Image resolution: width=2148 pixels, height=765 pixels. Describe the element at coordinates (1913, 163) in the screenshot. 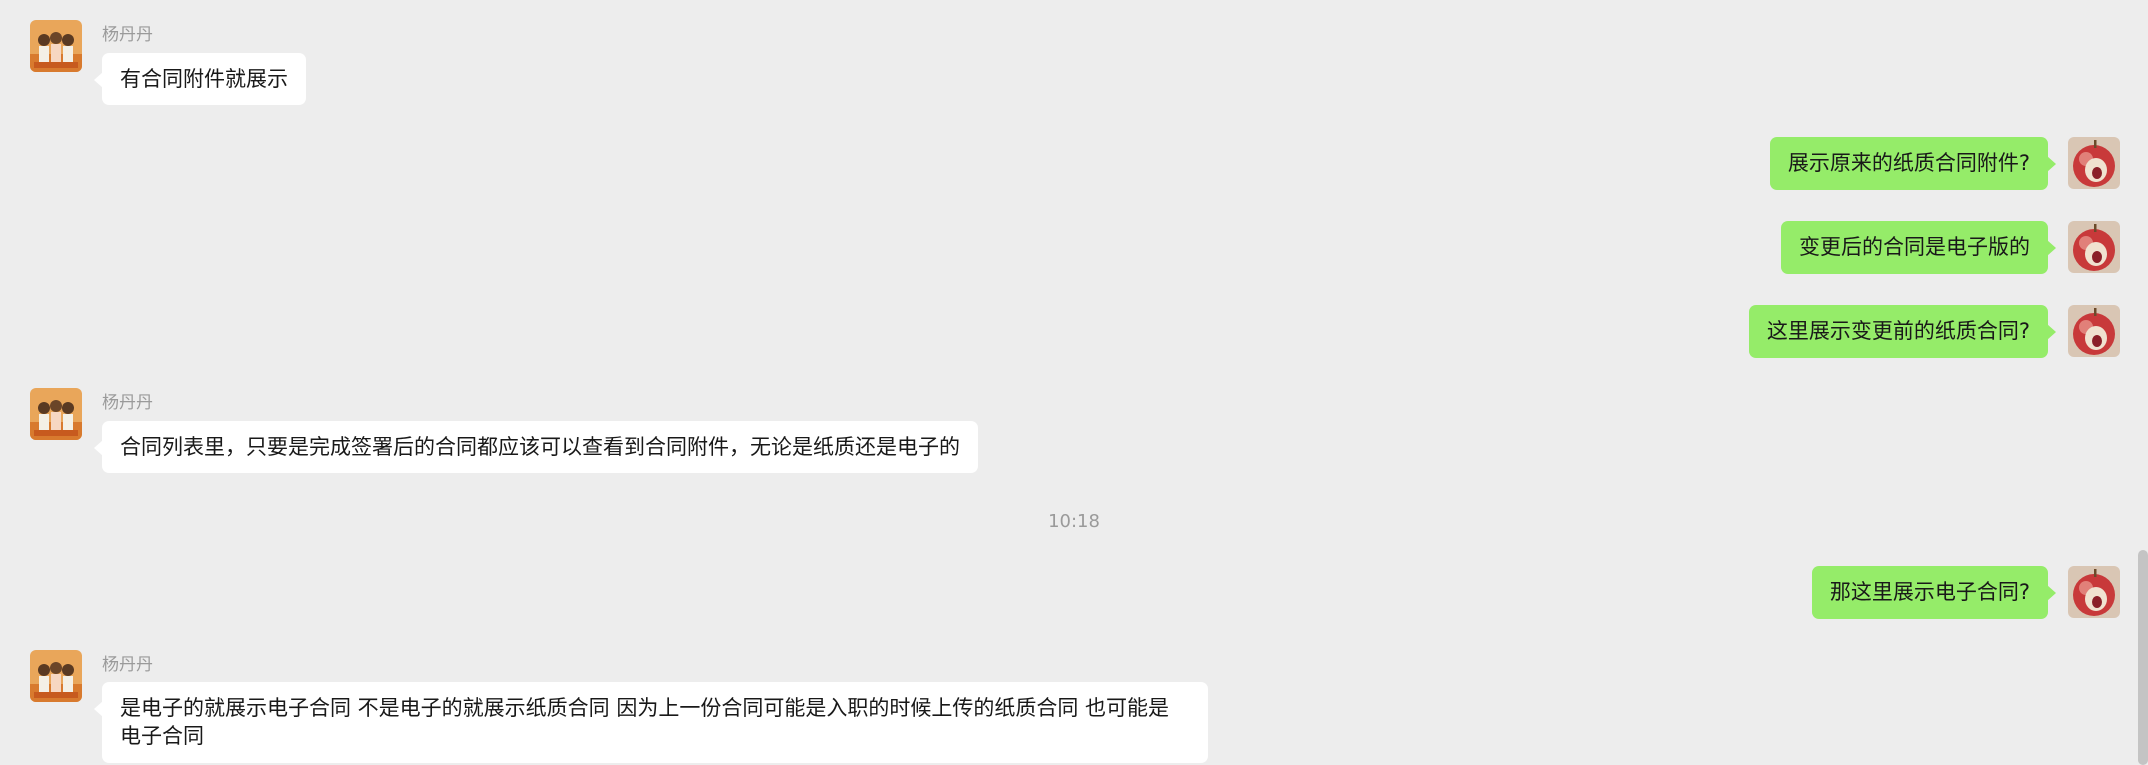

I see `outgoing-message-bubble: 展示原来的纸质合同附件?` at that location.